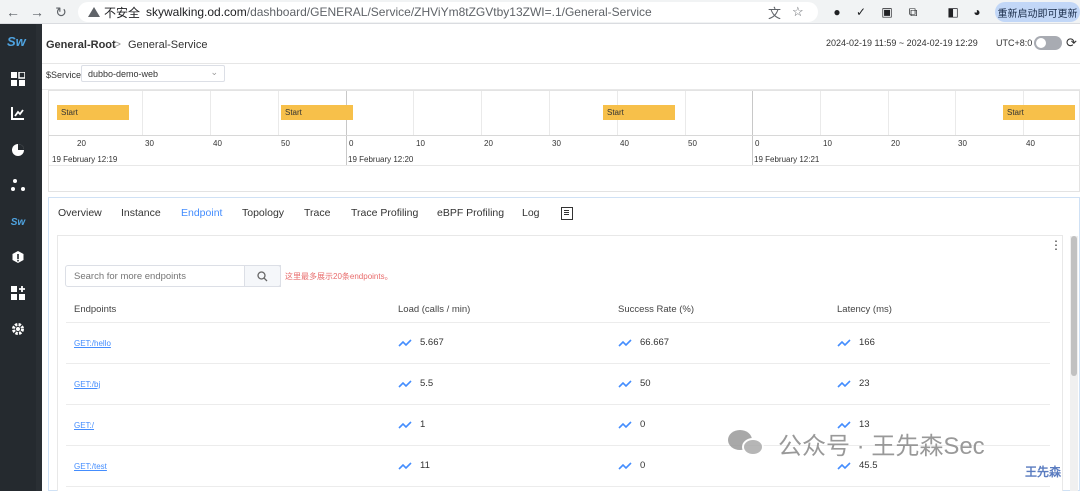 This screenshot has width=1080, height=491. Describe the element at coordinates (167, 45) in the screenshot. I see `breadcrumb-current: General-Service` at that location.